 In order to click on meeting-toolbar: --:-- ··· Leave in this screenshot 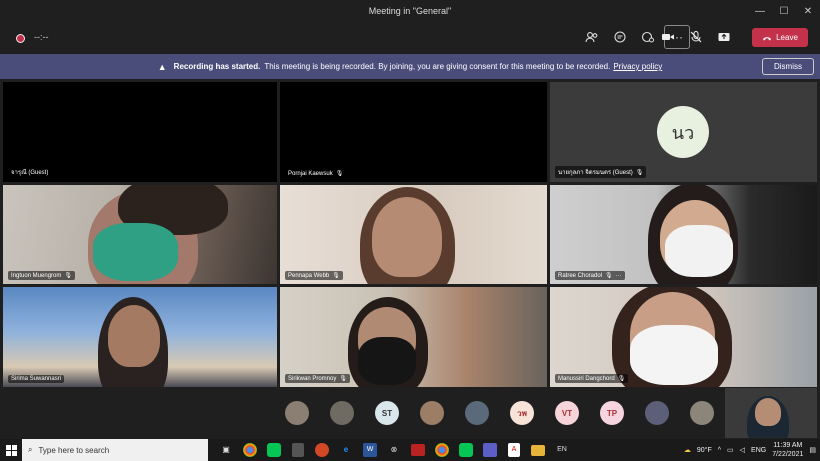, I will do `click(410, 38)`.